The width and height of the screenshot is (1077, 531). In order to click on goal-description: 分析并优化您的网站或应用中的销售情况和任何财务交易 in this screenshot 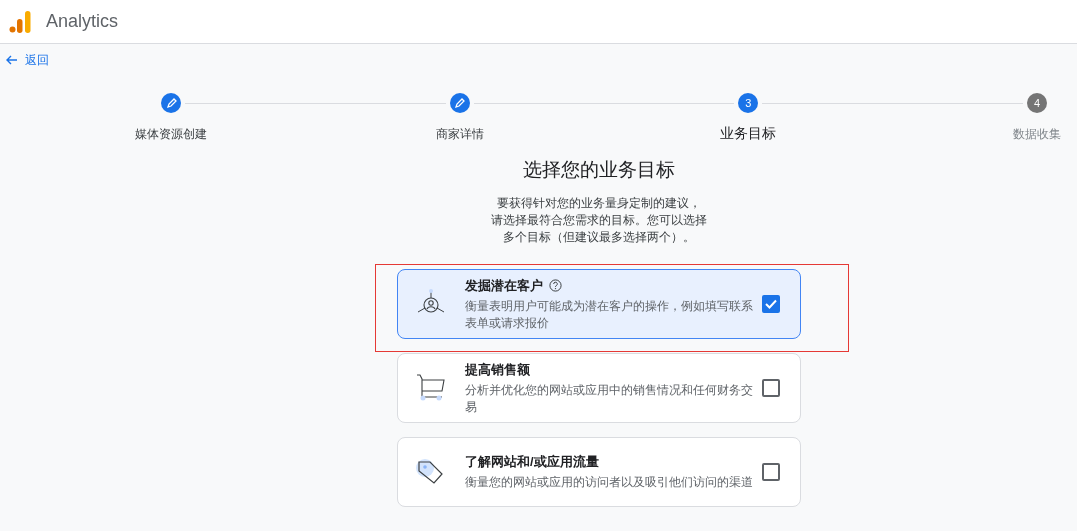, I will do `click(609, 398)`.